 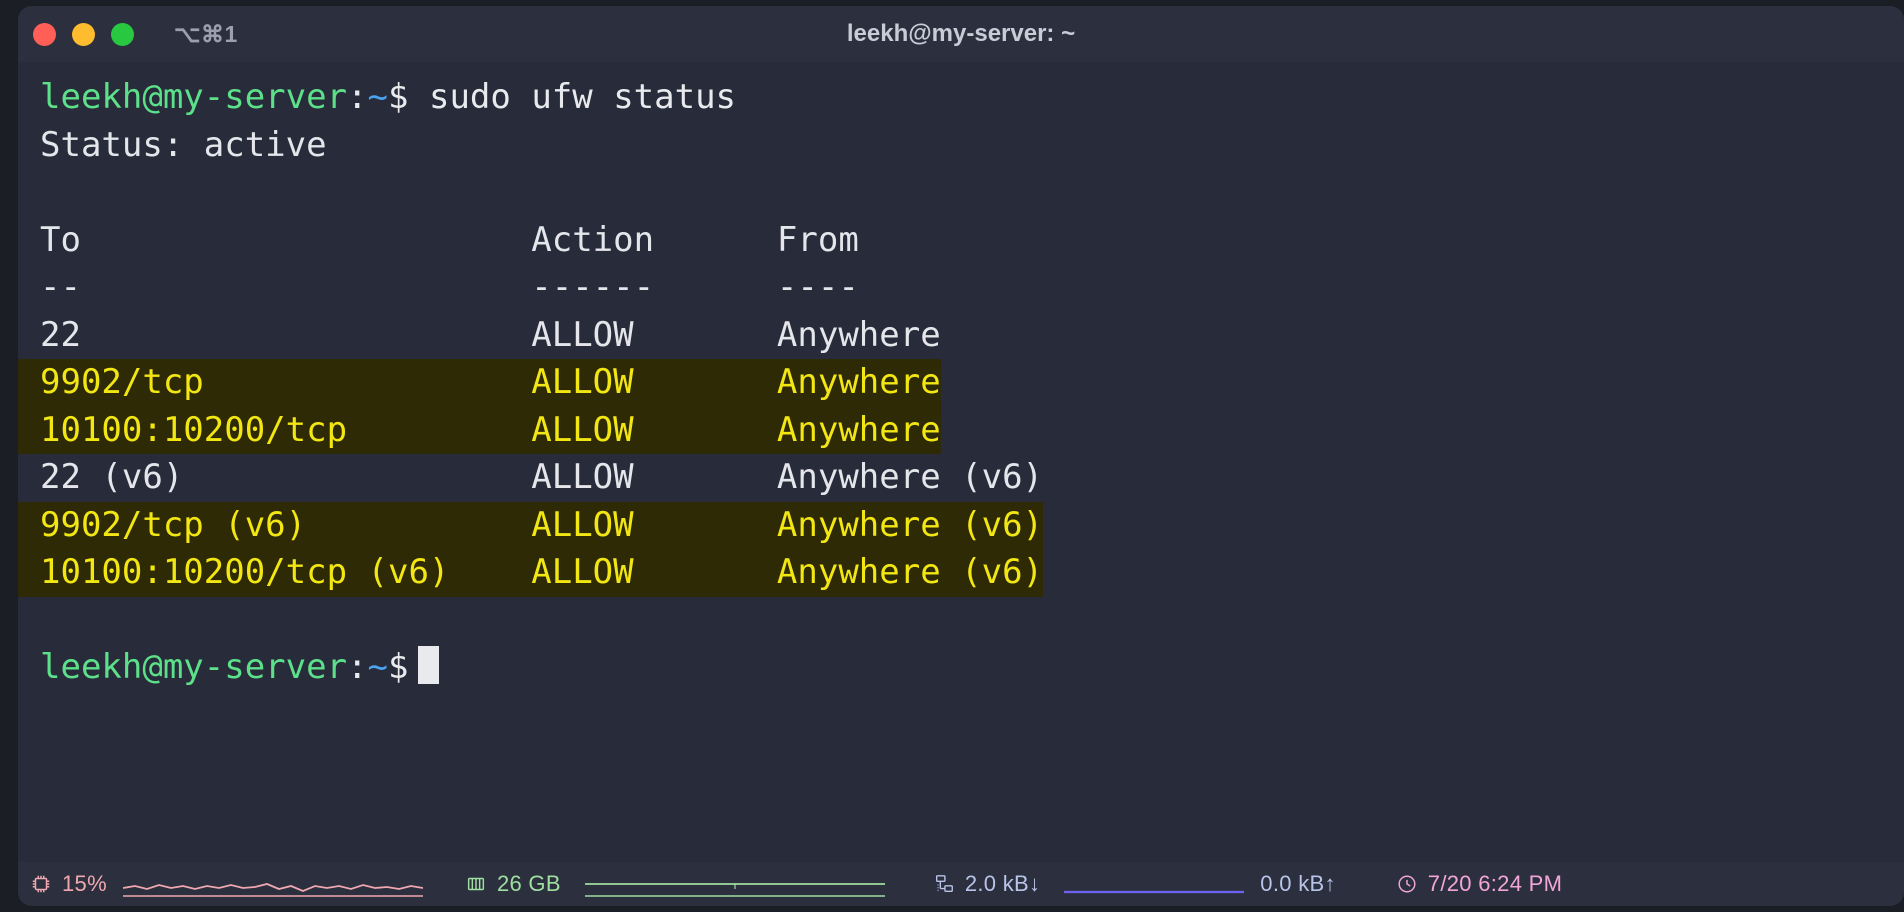 What do you see at coordinates (542, 477) in the screenshot?
I see `table-row-text: 22 (v6) ALLOW Anywhere (v6)` at bounding box center [542, 477].